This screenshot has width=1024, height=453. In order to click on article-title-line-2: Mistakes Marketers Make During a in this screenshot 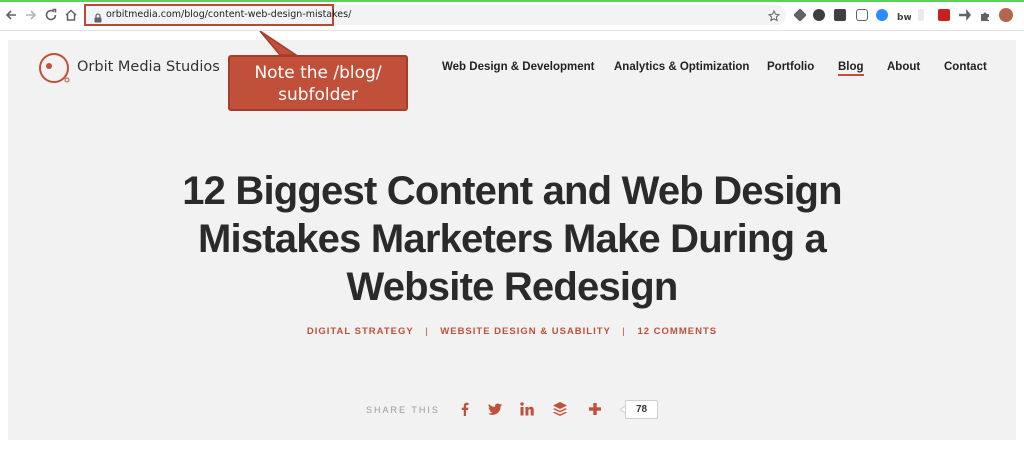, I will do `click(512, 239)`.